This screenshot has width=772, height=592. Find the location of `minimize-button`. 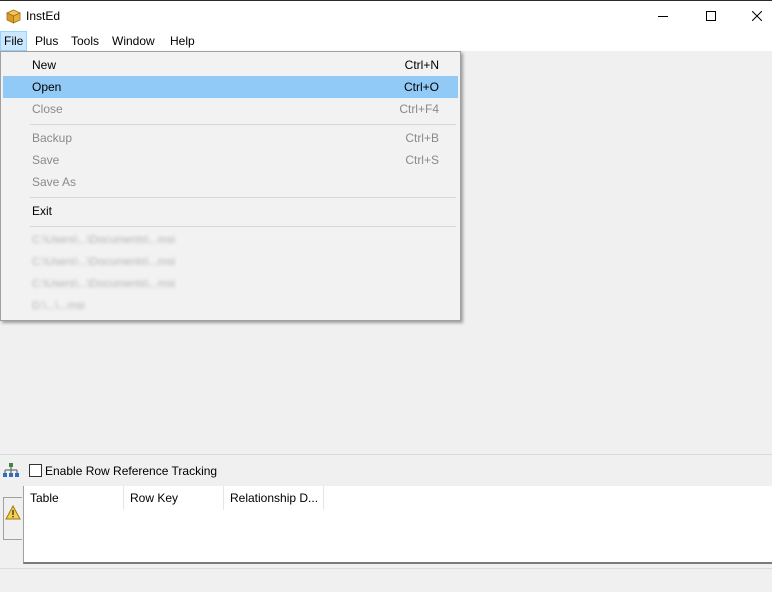

minimize-button is located at coordinates (663, 16).